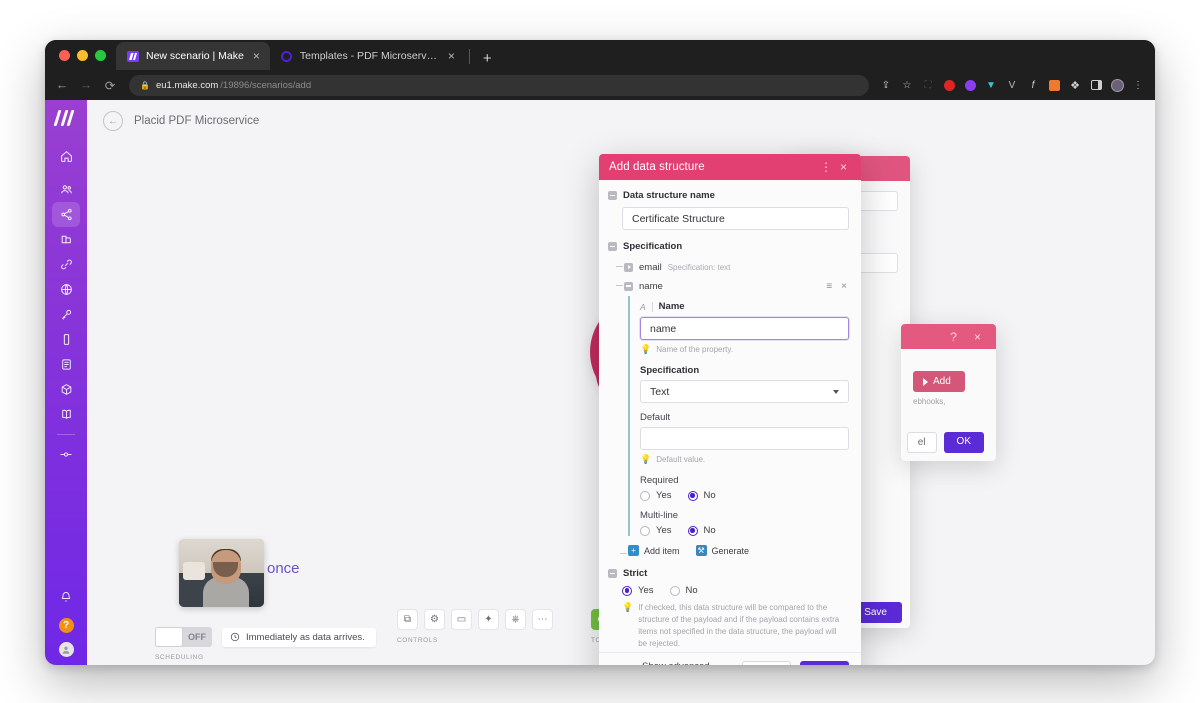 The width and height of the screenshot is (1200, 703). Describe the element at coordinates (744, 350) in the screenshot. I see `property-name-hint: 💡 Name of the property.` at that location.